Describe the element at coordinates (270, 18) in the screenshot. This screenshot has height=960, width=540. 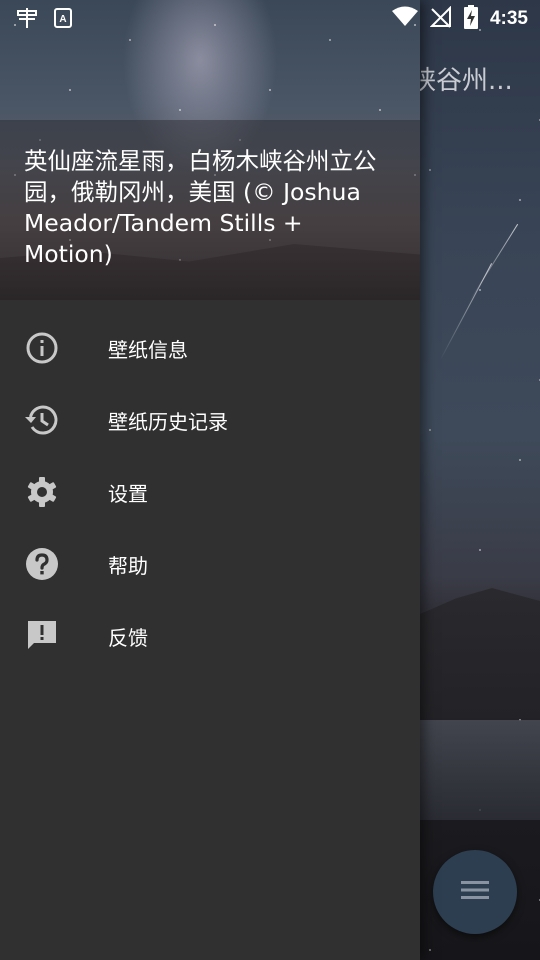
I see `status-bar: A 4:35` at that location.